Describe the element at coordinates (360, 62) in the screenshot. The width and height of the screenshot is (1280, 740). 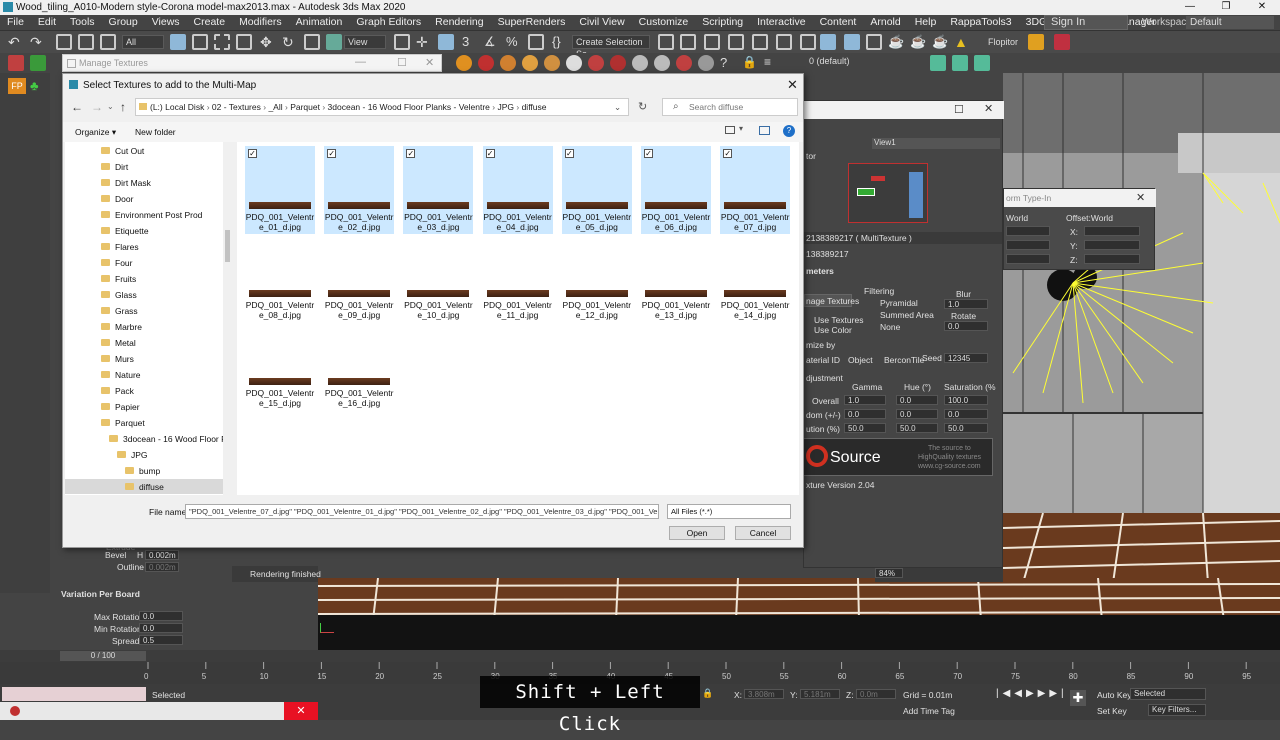
I see `manage-textures-minimize: —` at that location.